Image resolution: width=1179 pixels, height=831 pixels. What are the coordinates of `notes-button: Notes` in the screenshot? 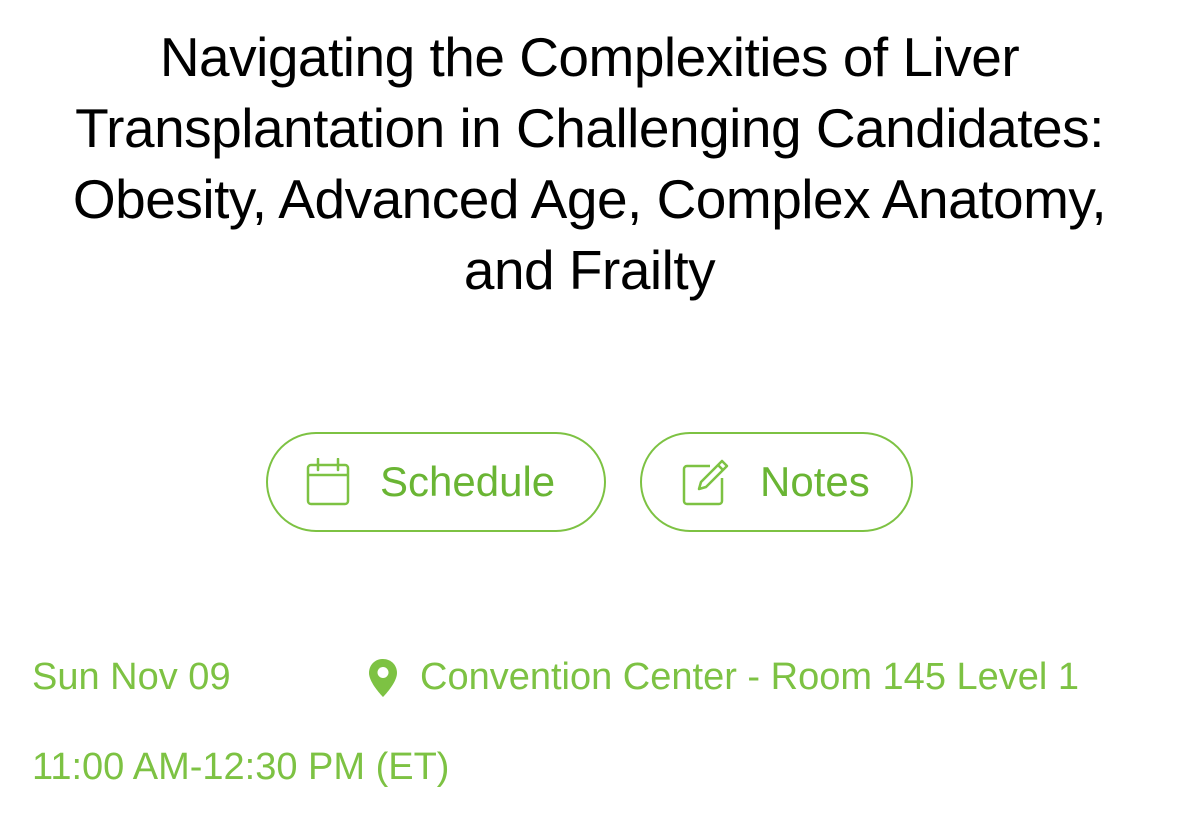 It's located at (776, 482).